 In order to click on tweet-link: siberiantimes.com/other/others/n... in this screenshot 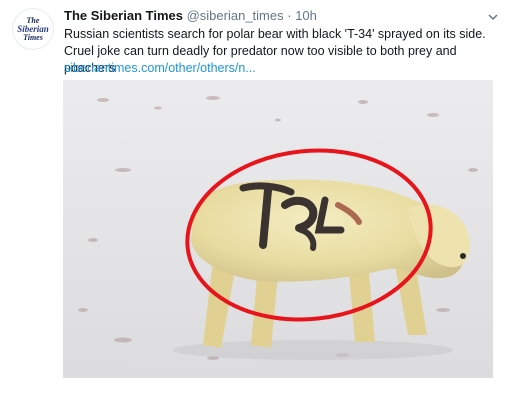, I will do `click(160, 68)`.